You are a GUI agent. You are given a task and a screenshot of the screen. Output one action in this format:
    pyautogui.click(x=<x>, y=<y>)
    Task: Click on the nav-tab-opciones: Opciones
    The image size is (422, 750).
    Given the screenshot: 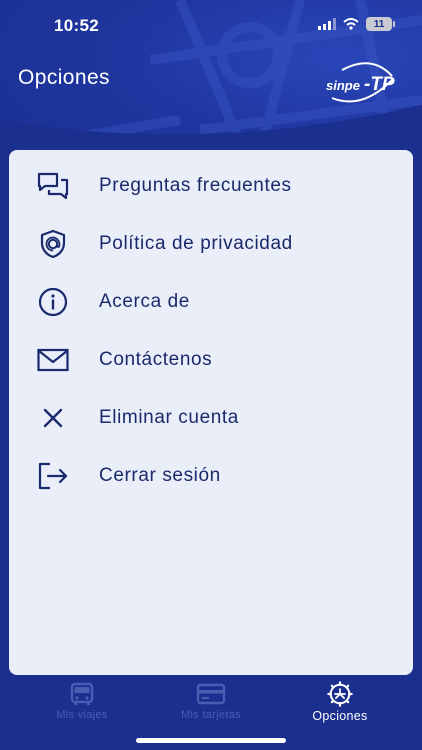 What is the action you would take?
    pyautogui.click(x=340, y=703)
    